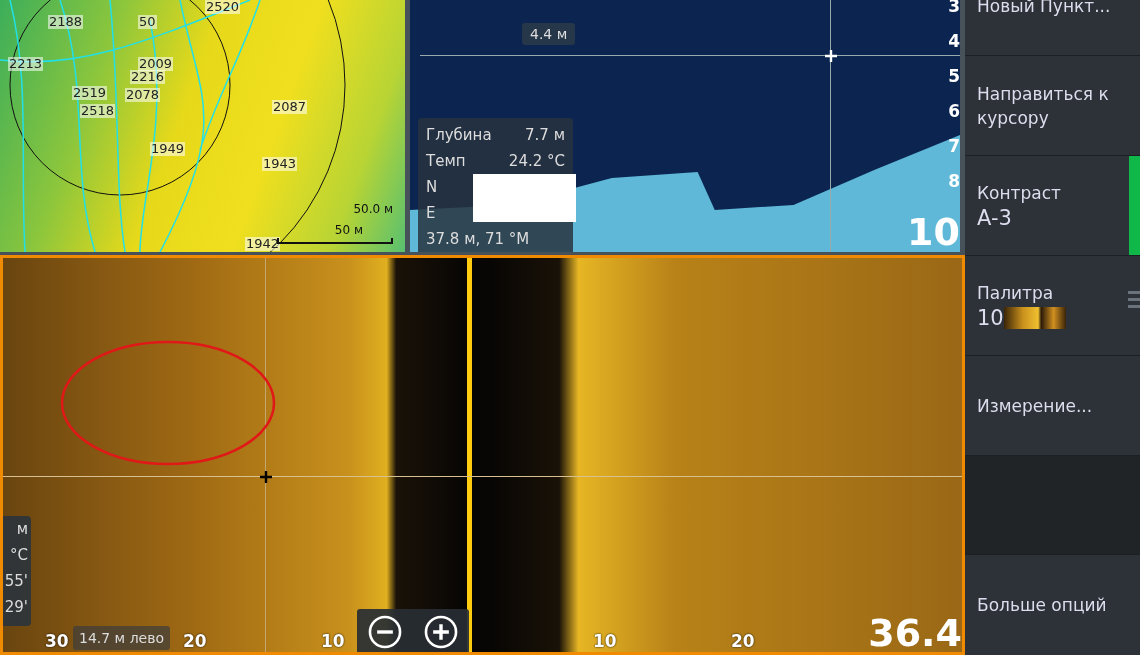 The height and width of the screenshot is (655, 1140). Describe the element at coordinates (143, 95) in the screenshot. I see `waypoint-label: 2078` at that location.